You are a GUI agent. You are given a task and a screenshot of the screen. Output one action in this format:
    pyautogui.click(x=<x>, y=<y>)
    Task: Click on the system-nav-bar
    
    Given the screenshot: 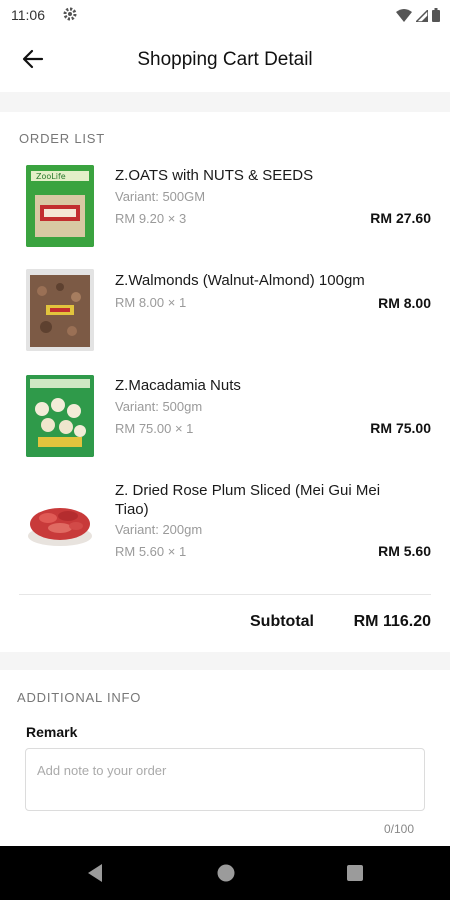 What is the action you would take?
    pyautogui.click(x=225, y=873)
    